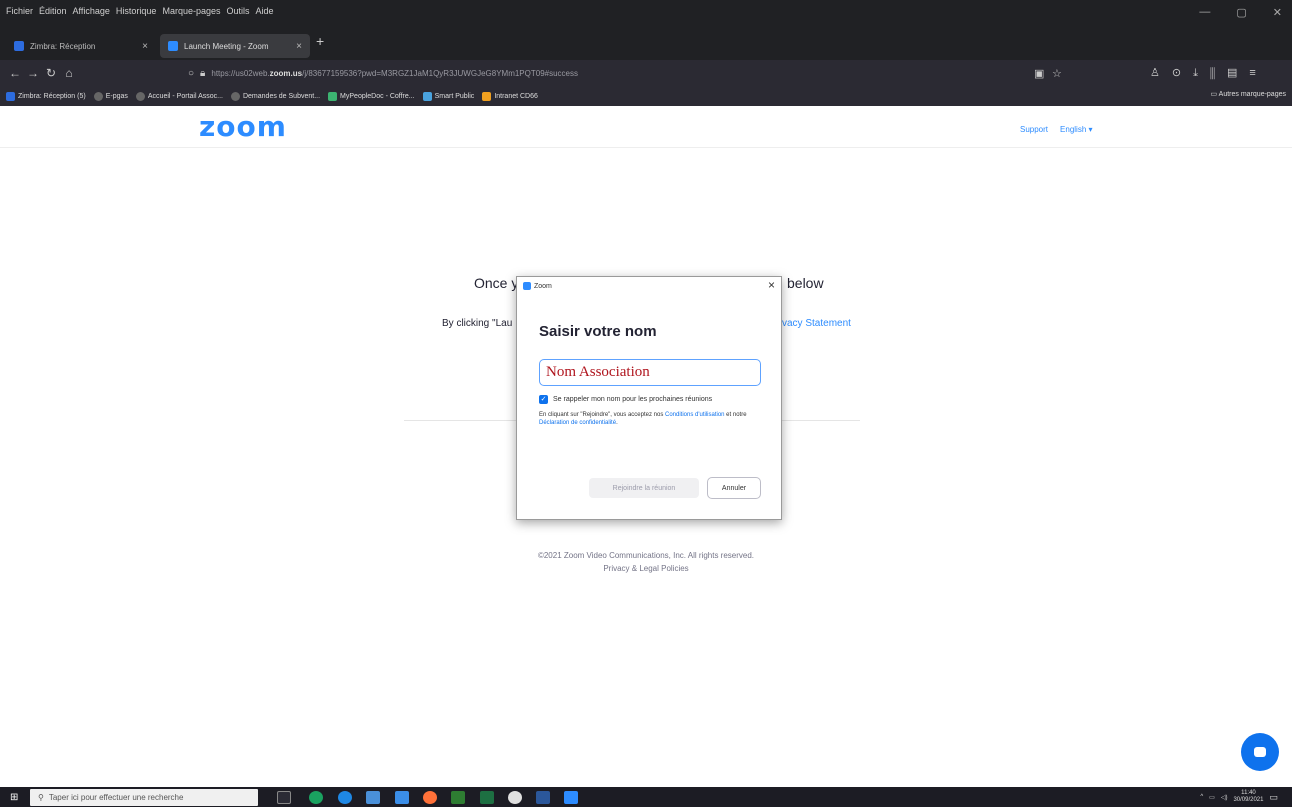 This screenshot has width=1292, height=807. I want to click on intranet-icon, so click(487, 96).